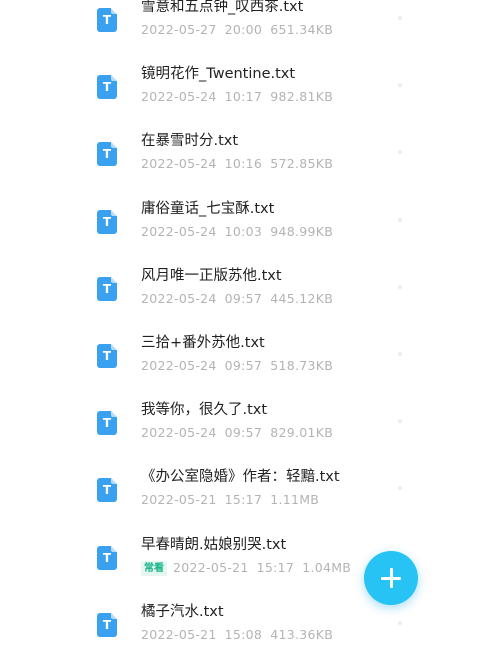 This screenshot has height=667, width=500. Describe the element at coordinates (302, 164) in the screenshot. I see `file-size: 572.85KB` at that location.